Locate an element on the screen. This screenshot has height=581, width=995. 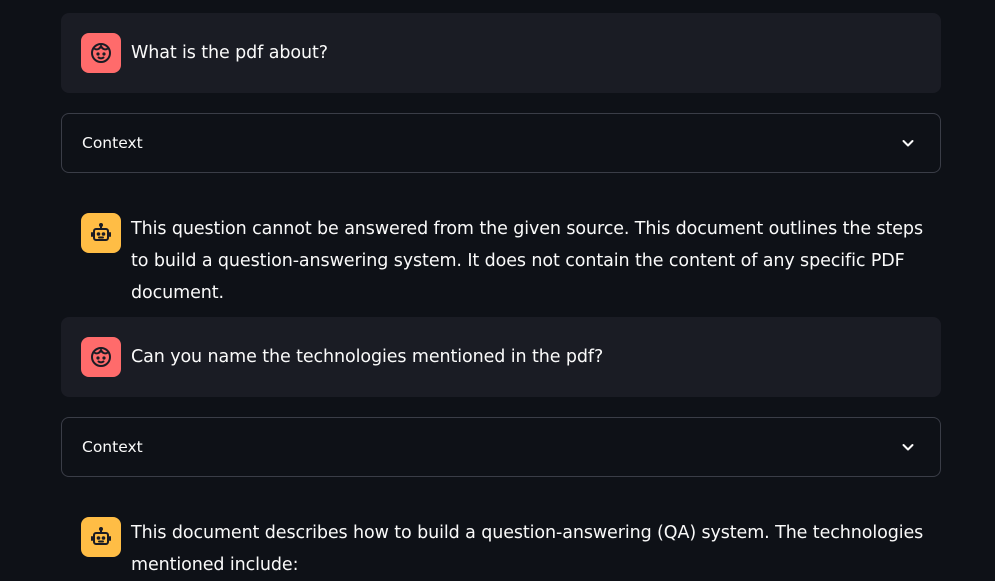
message-text: What is the pdf about? is located at coordinates (229, 53).